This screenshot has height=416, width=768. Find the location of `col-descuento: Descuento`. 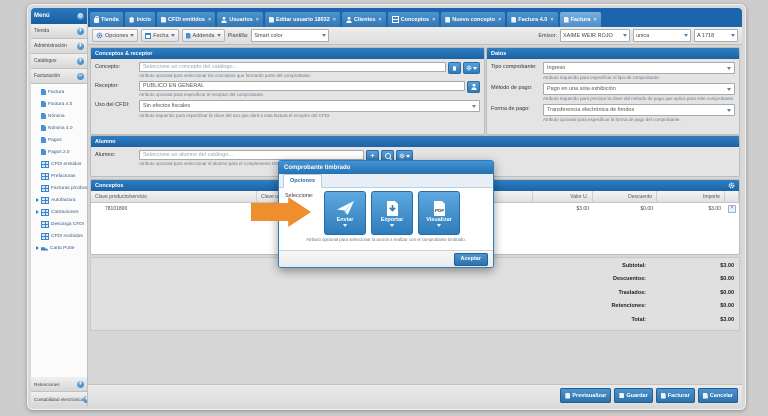

col-descuento: Descuento is located at coordinates (625, 196).